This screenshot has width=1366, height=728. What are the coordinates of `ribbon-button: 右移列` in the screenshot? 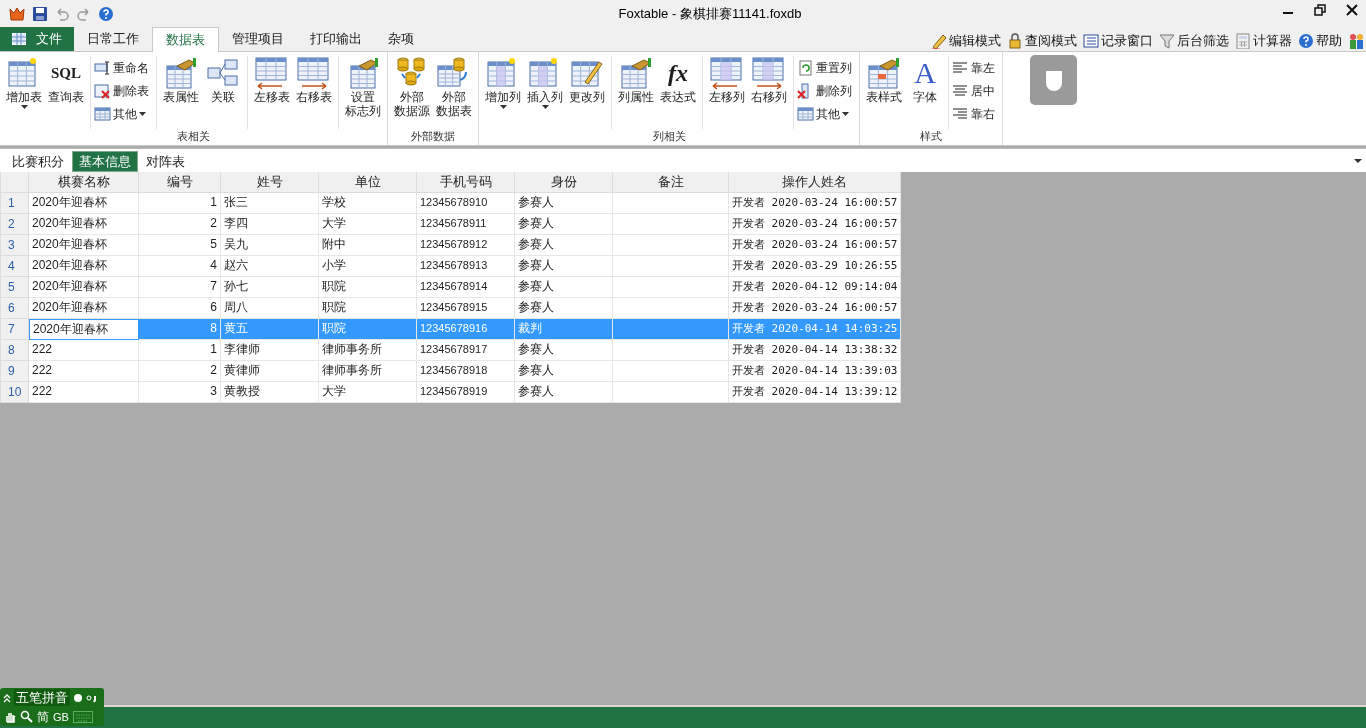 It's located at (769, 92).